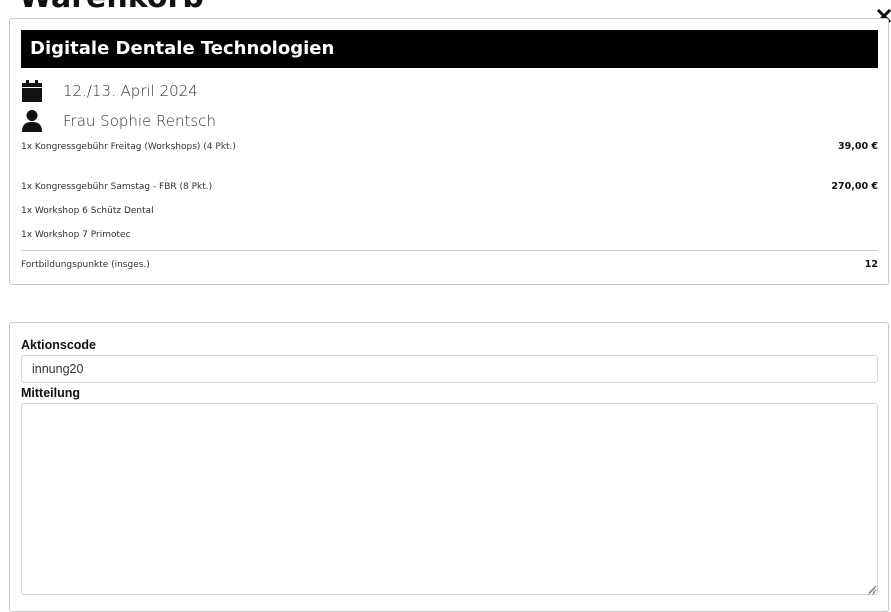  What do you see at coordinates (449, 369) in the screenshot?
I see `promo-code-input` at bounding box center [449, 369].